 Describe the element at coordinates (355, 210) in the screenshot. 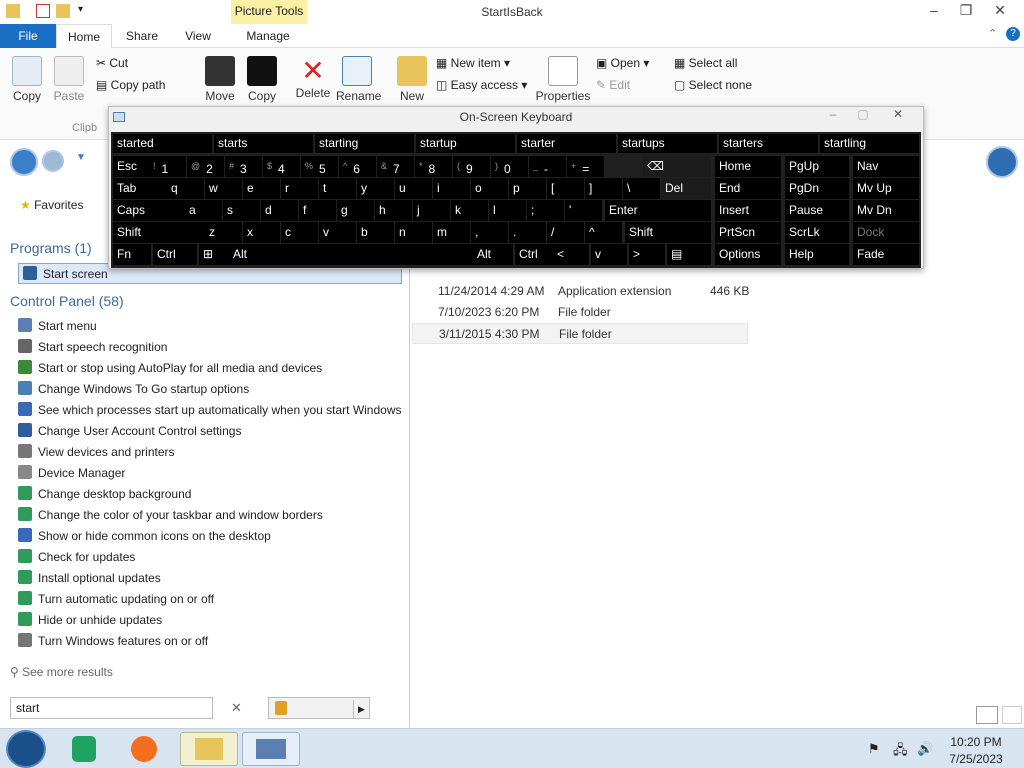

I see `key-5: g` at that location.